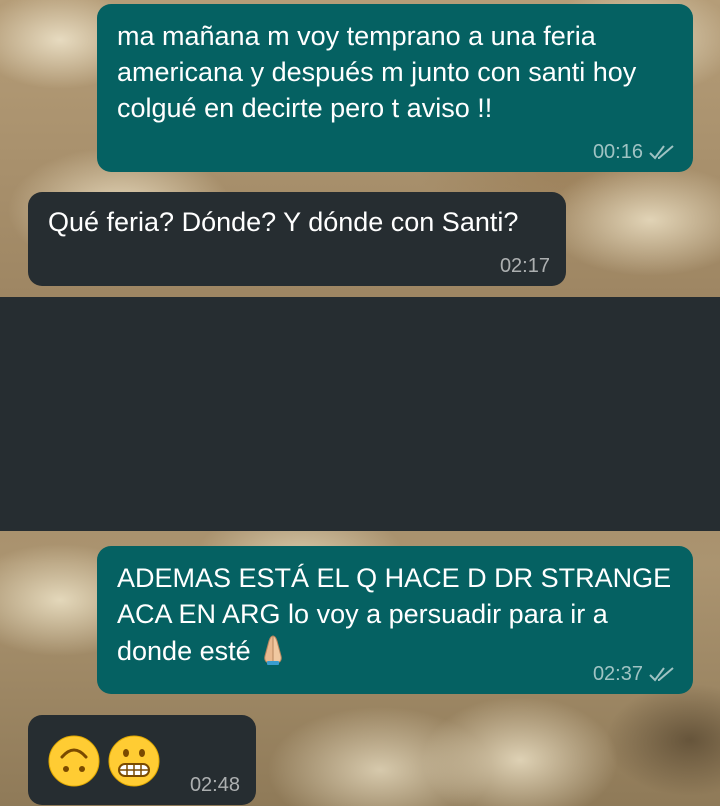  Describe the element at coordinates (104, 761) in the screenshot. I see `emoji-group` at that location.